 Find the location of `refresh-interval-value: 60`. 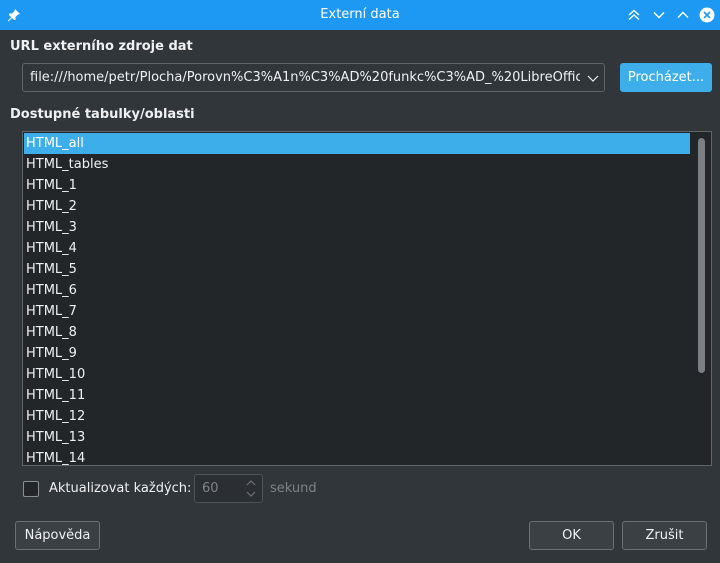

refresh-interval-value: 60 is located at coordinates (210, 488).